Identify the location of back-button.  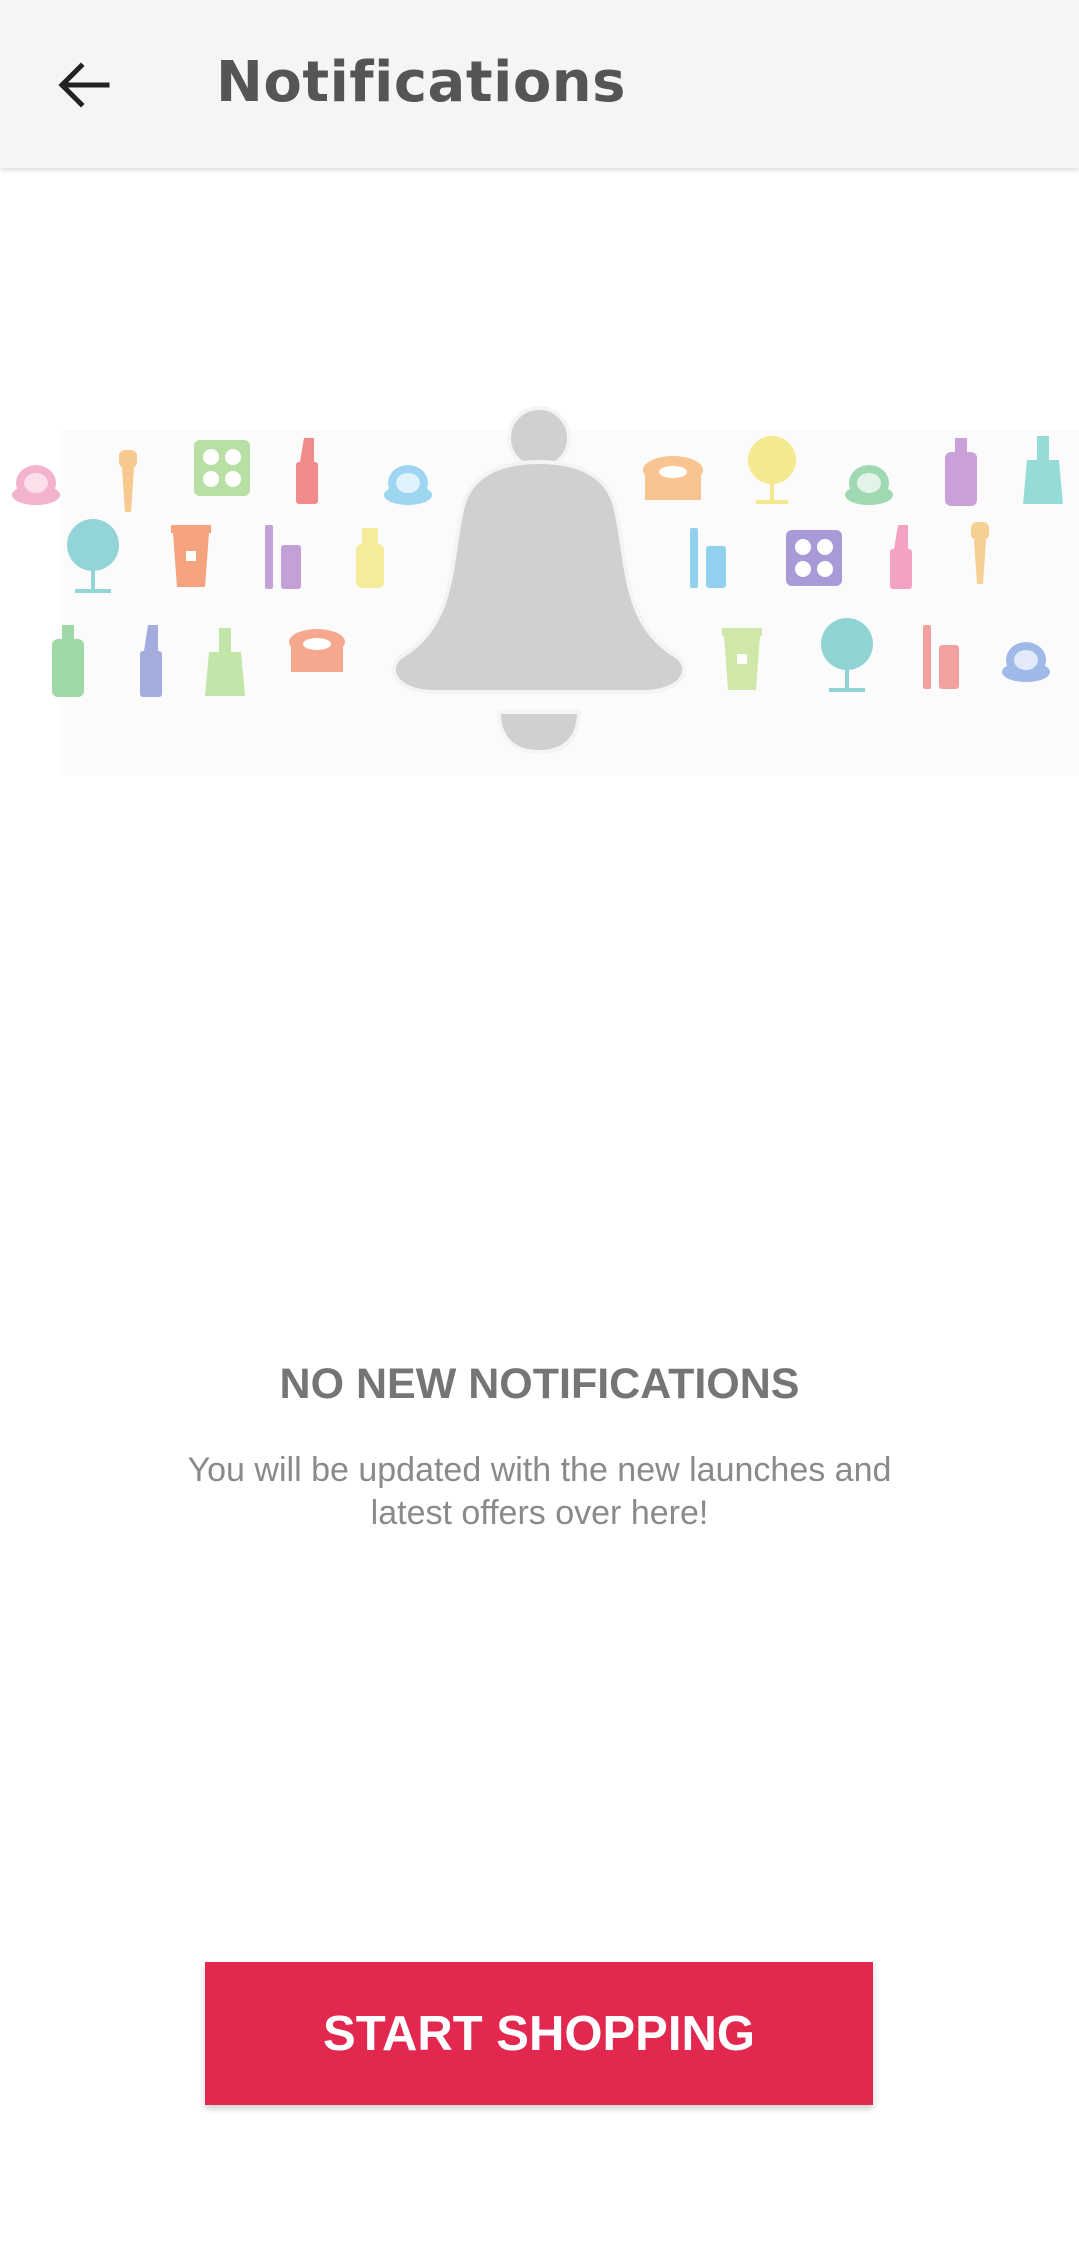
(83, 85).